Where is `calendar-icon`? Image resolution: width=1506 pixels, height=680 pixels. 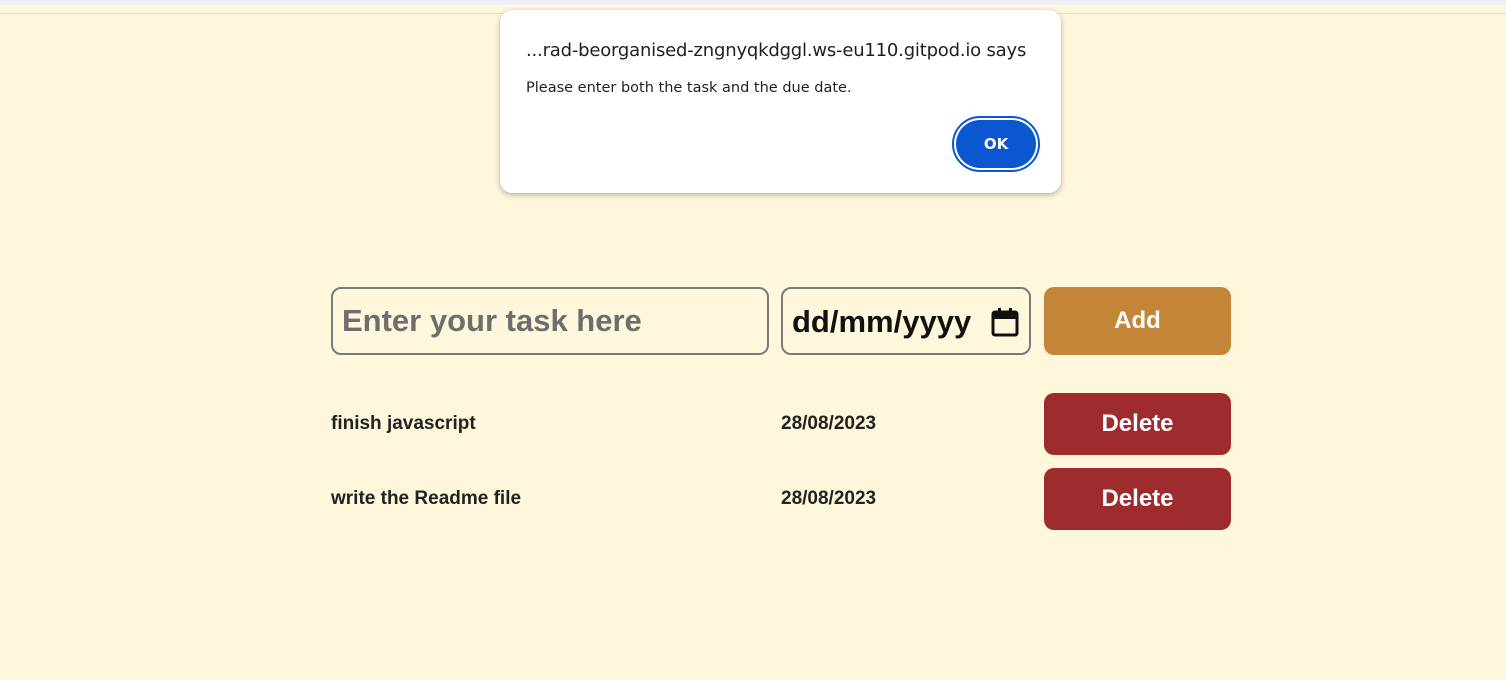
calendar-icon is located at coordinates (1005, 322).